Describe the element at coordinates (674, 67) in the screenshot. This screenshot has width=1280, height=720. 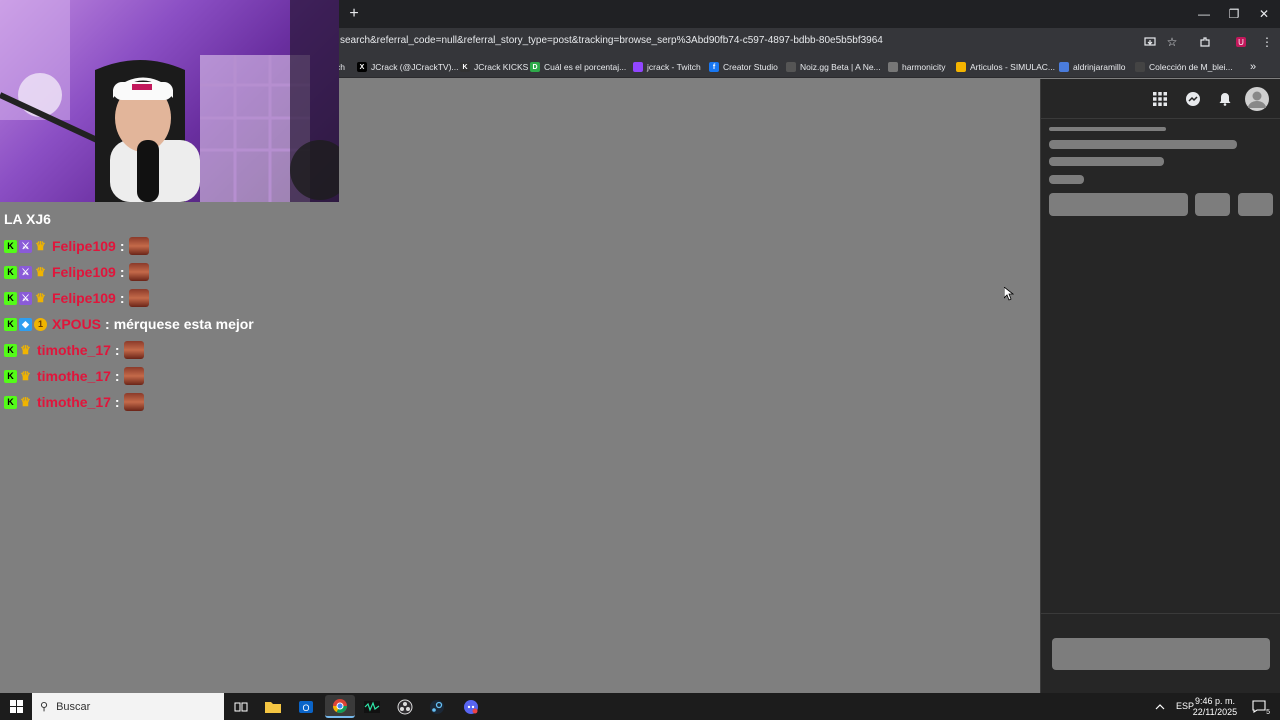
I see `bookmark-label: jcrack - Twitch` at that location.